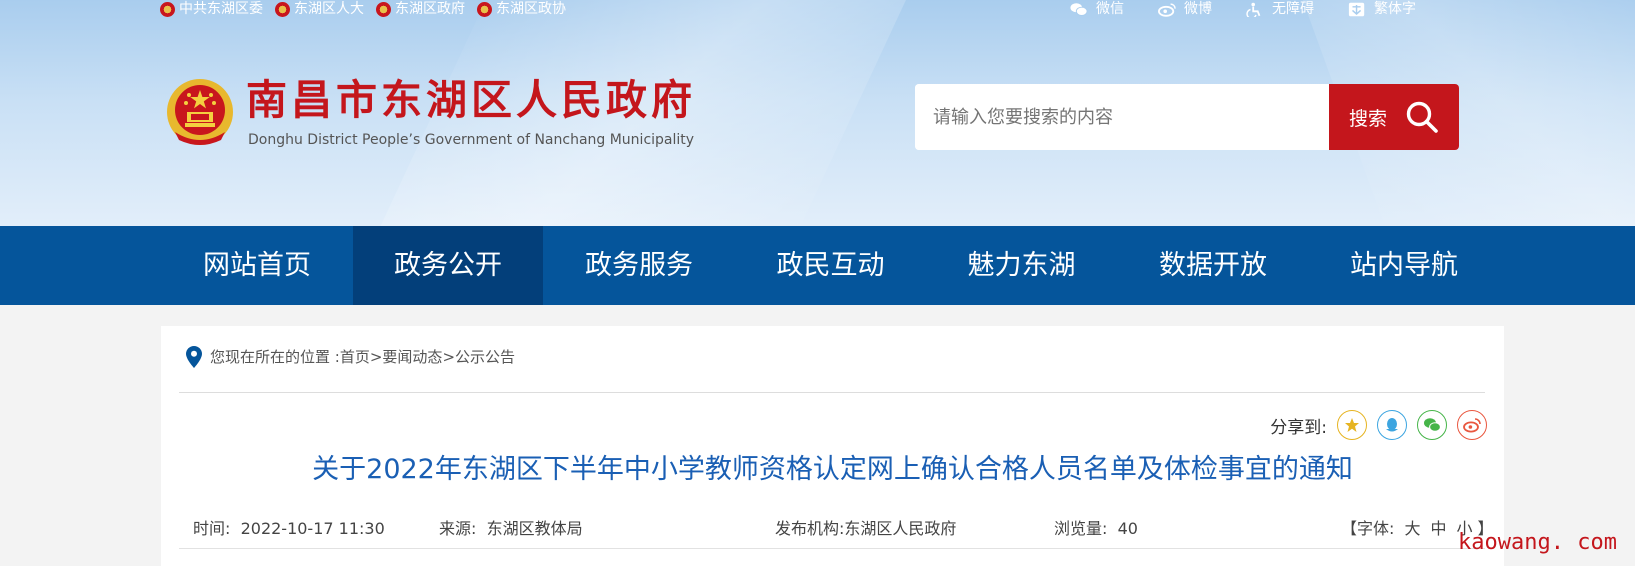 The width and height of the screenshot is (1635, 566). What do you see at coordinates (1280, 9) in the screenshot?
I see `topbar-accessibility: 无障碍` at bounding box center [1280, 9].